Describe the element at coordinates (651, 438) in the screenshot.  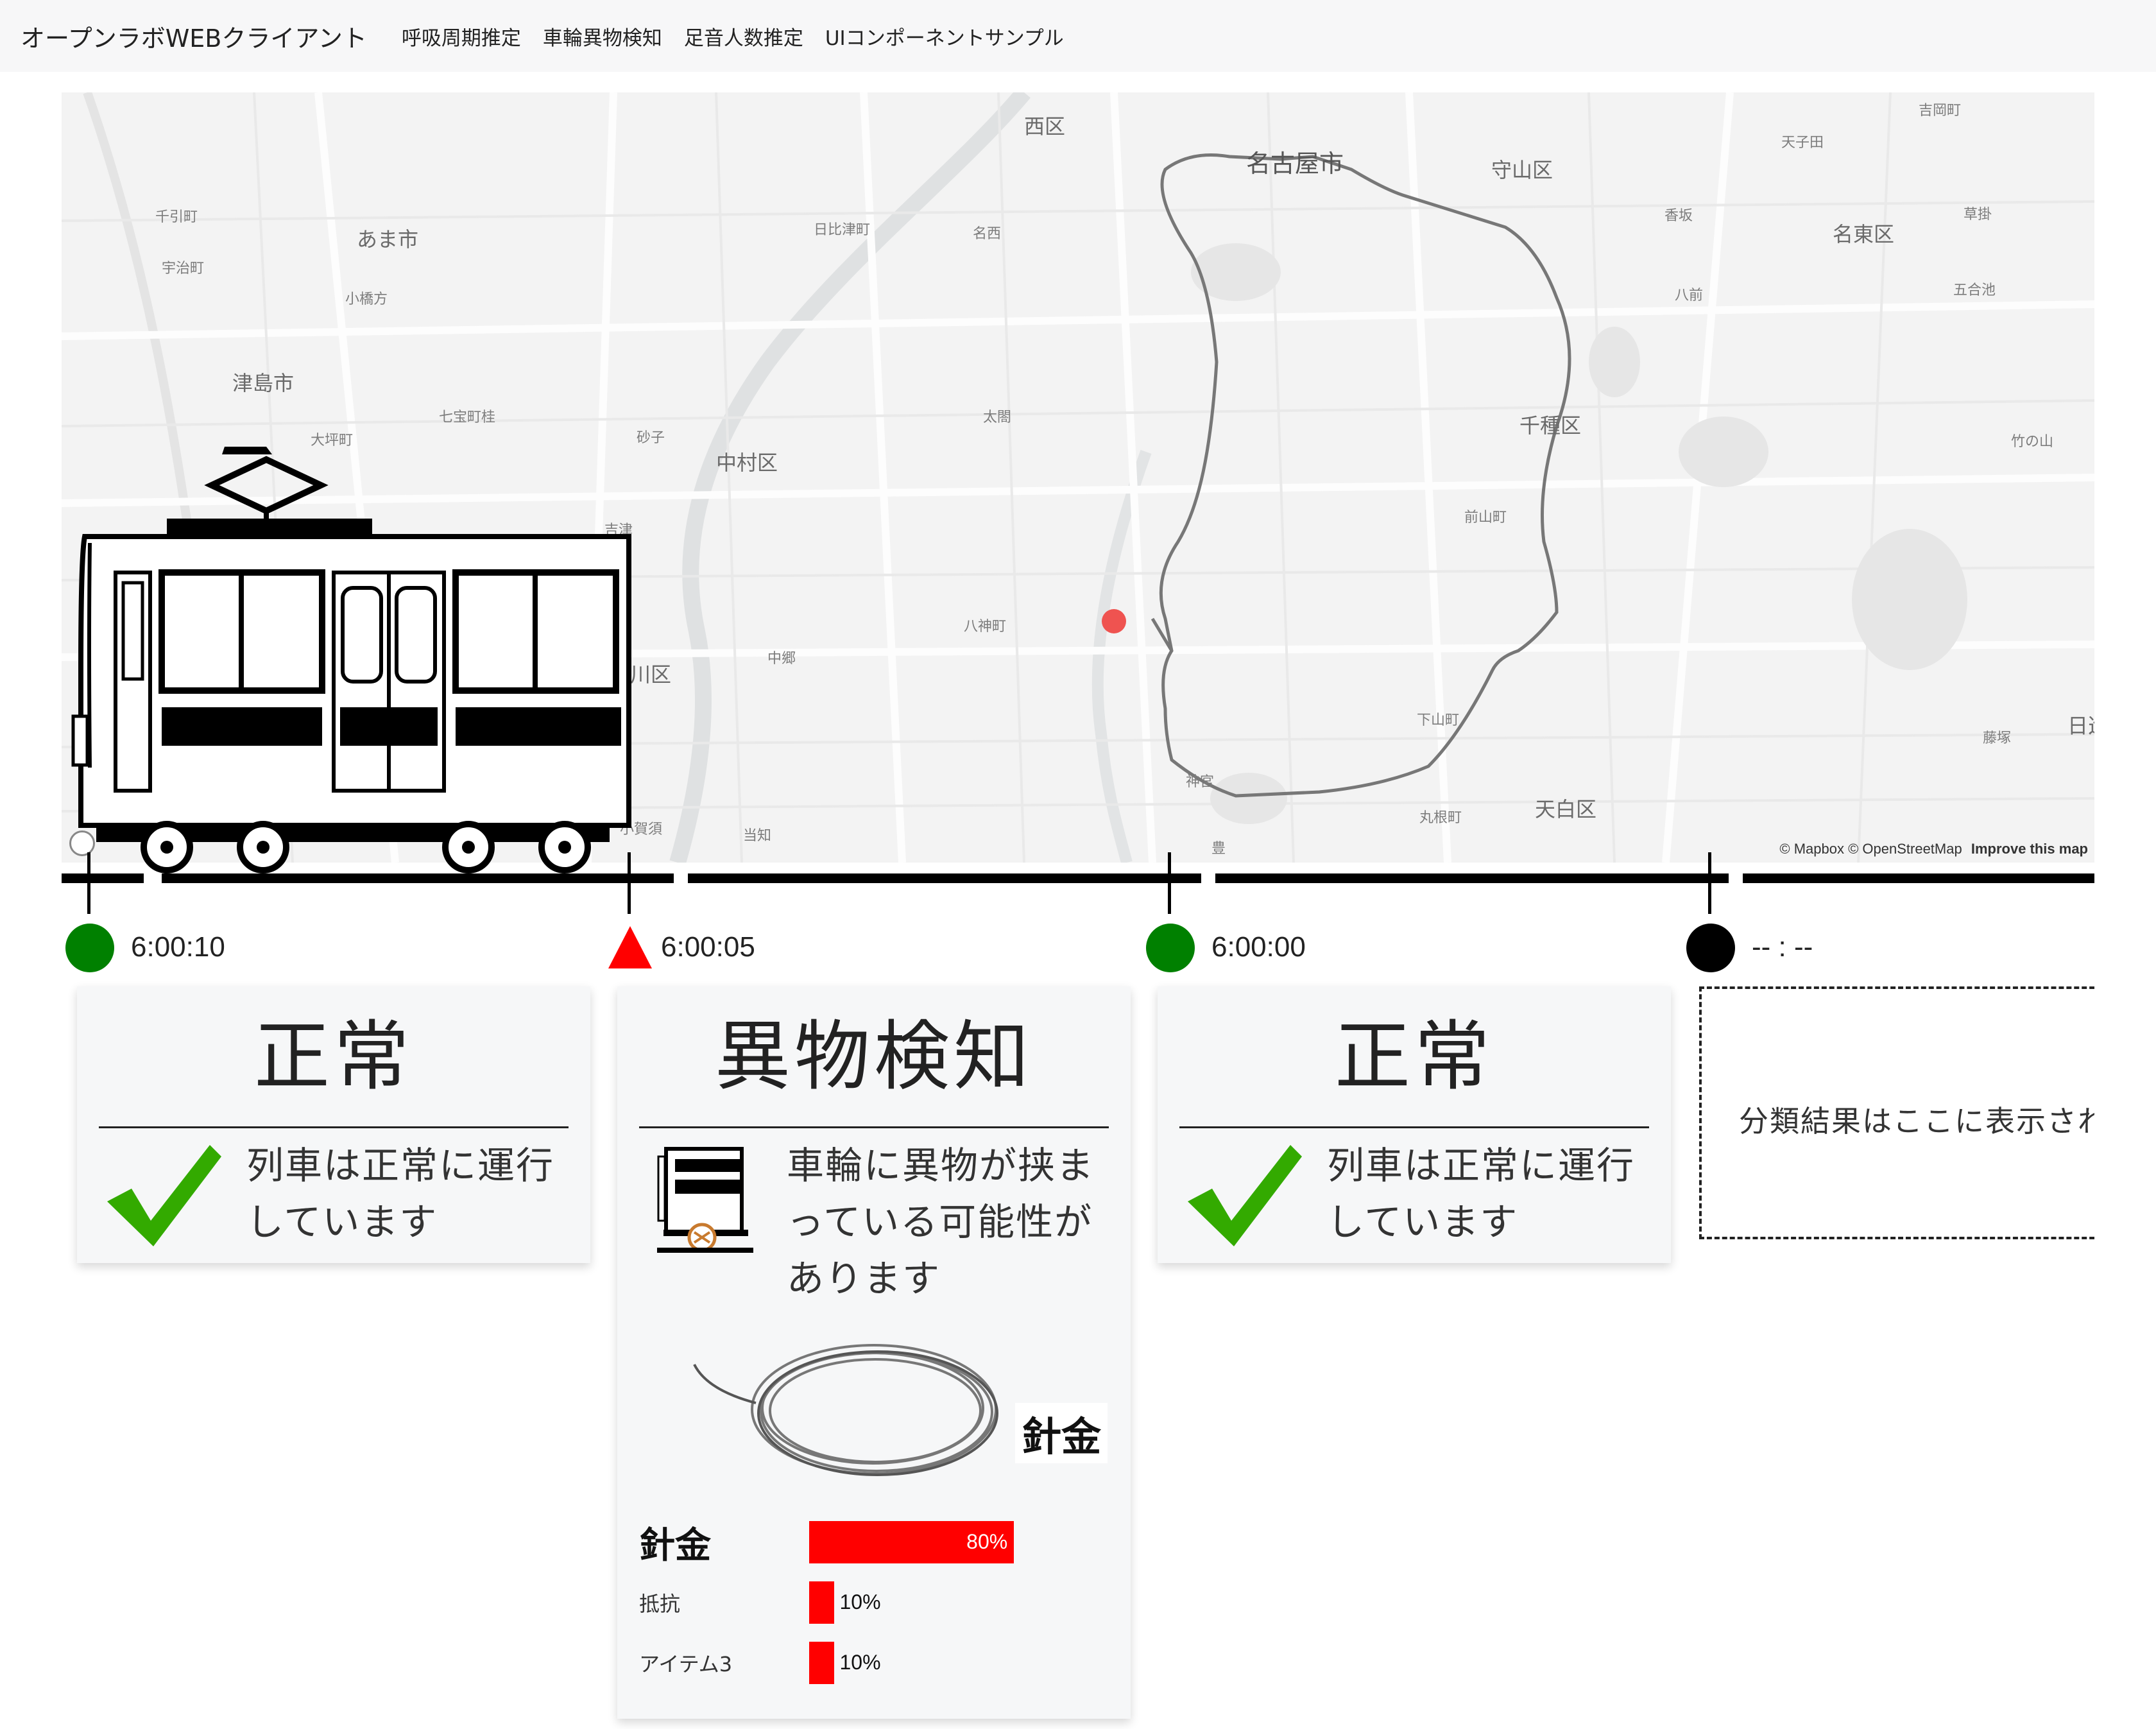
I see `map-label: 砂子` at that location.